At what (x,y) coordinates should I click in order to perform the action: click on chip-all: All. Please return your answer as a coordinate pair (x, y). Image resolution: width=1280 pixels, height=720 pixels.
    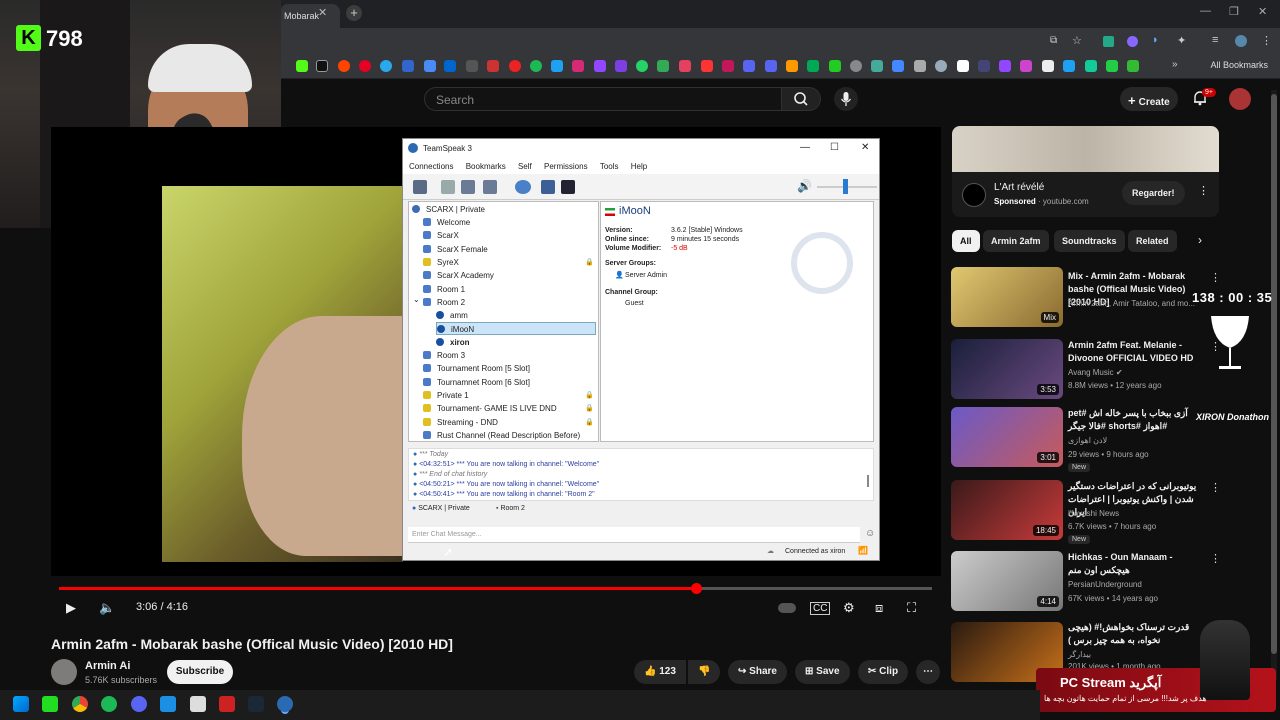
    Looking at the image, I should click on (966, 241).